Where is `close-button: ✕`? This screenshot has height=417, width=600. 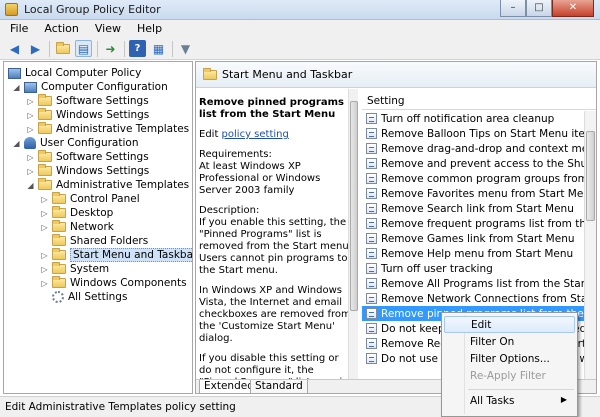 close-button: ✕ is located at coordinates (573, 8).